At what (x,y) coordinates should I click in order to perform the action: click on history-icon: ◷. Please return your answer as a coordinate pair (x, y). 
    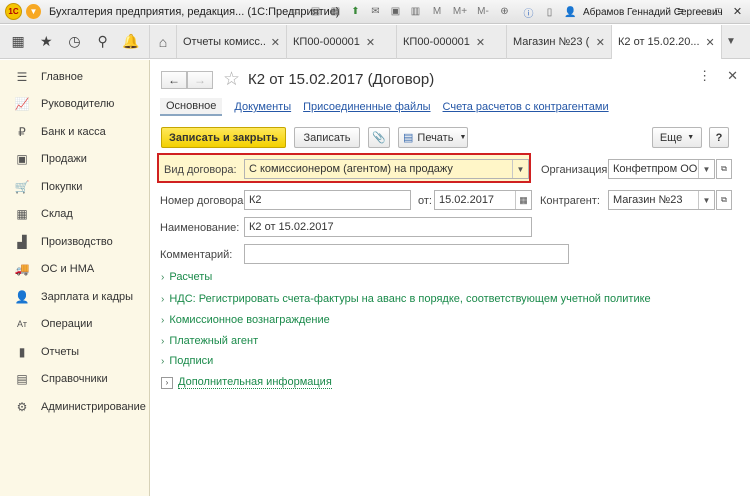
    Looking at the image, I should click on (74, 42).